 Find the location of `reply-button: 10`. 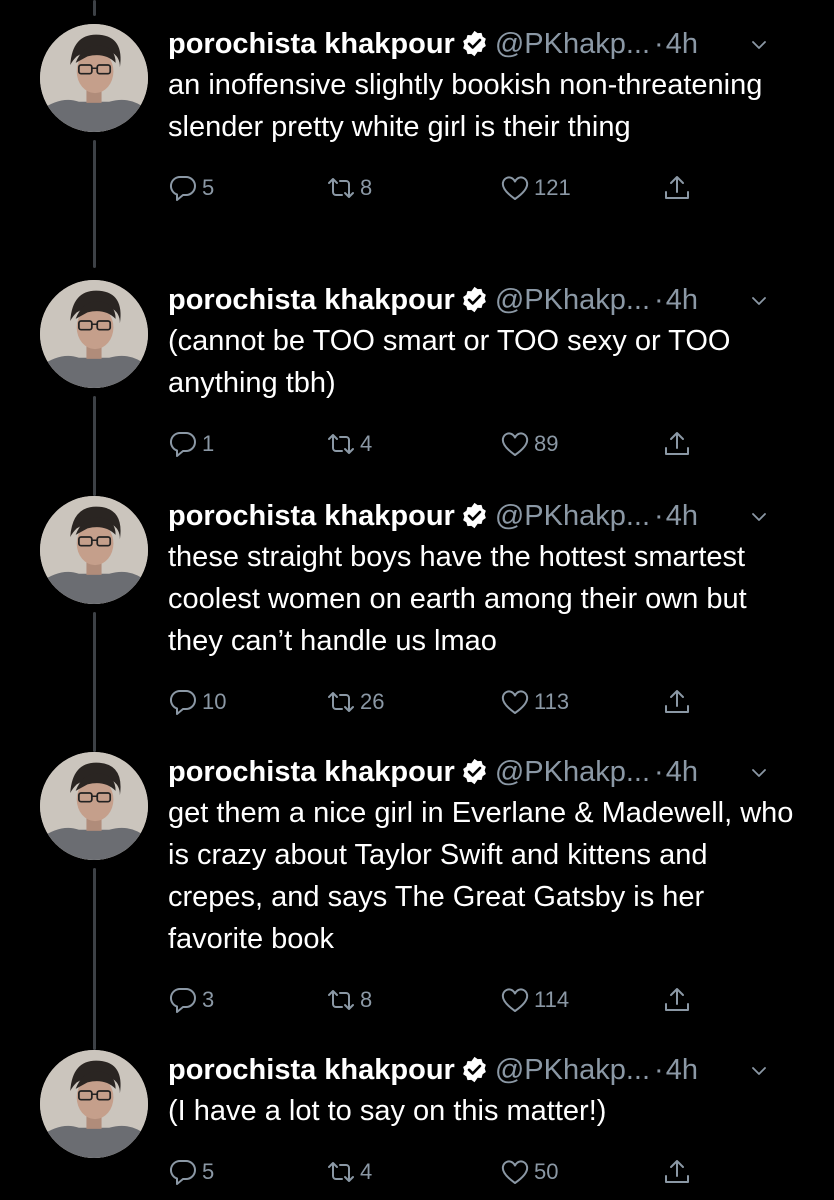

reply-button: 10 is located at coordinates (197, 702).